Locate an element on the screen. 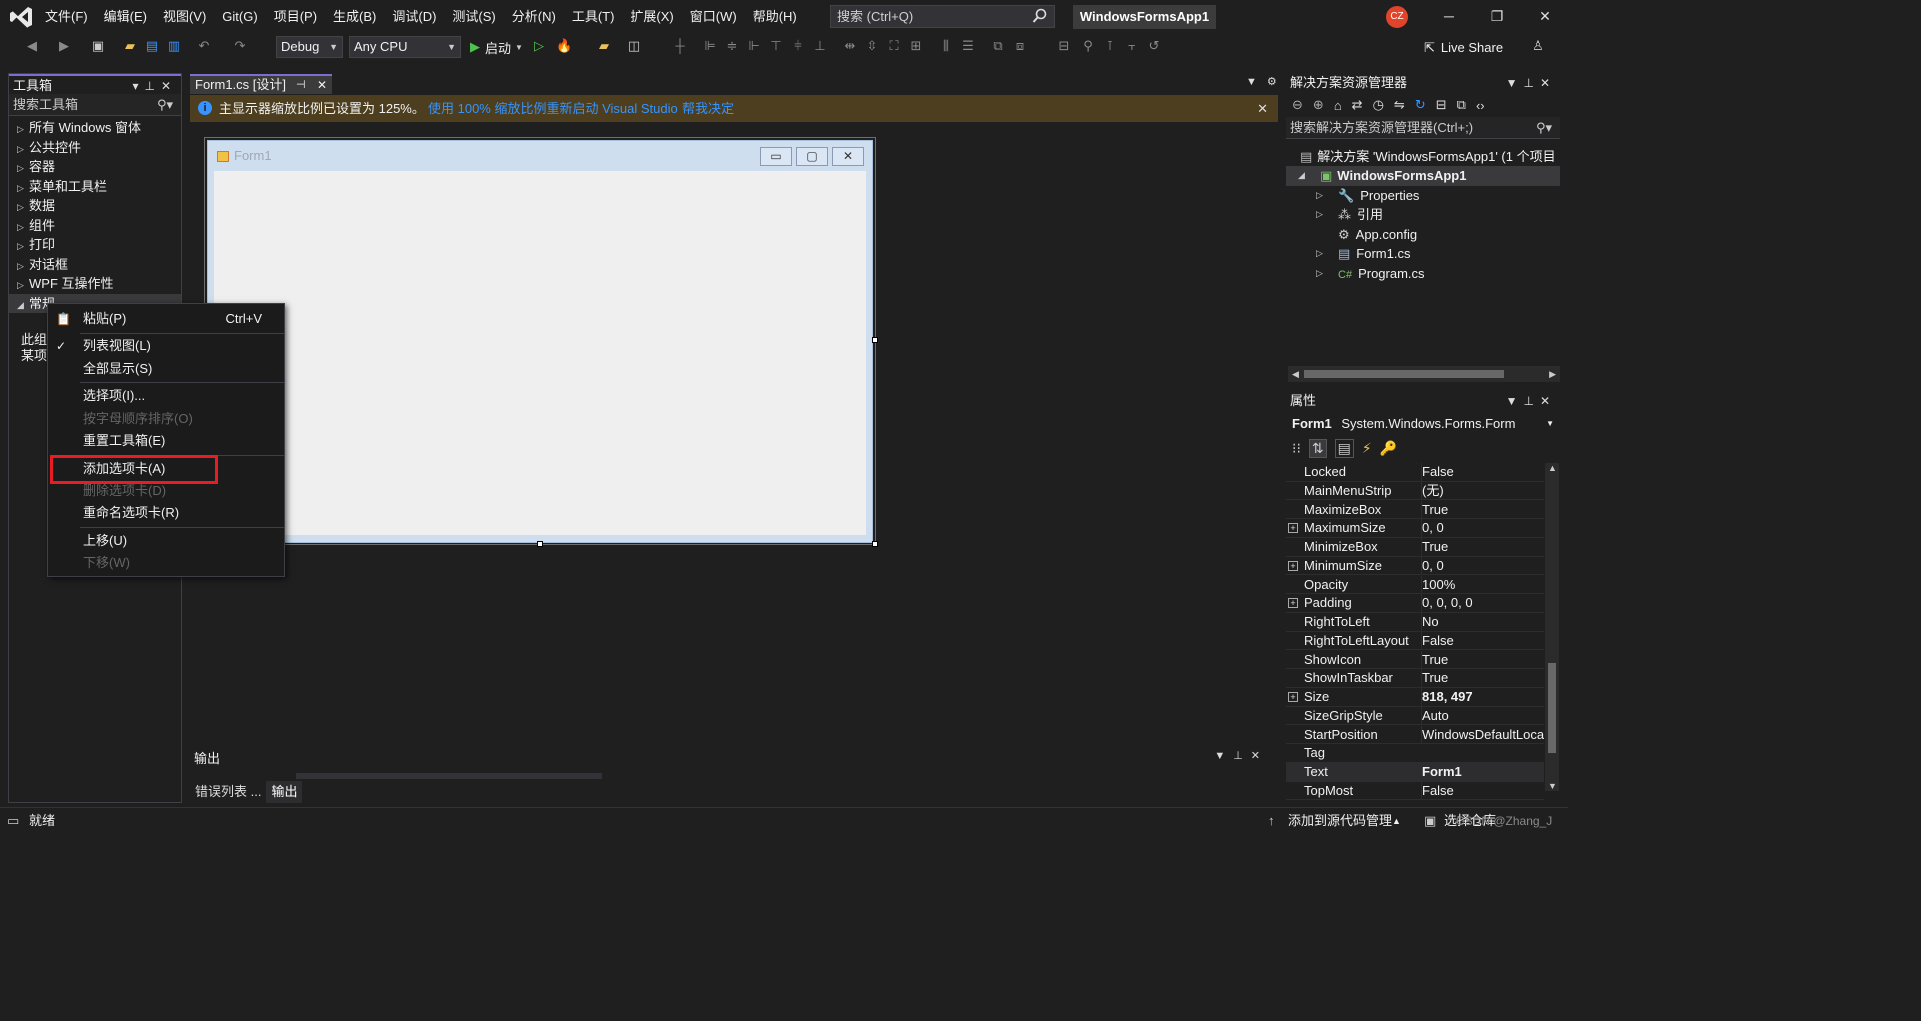 The width and height of the screenshot is (1921, 1021). menu-tools: 工具(T) is located at coordinates (593, 16).